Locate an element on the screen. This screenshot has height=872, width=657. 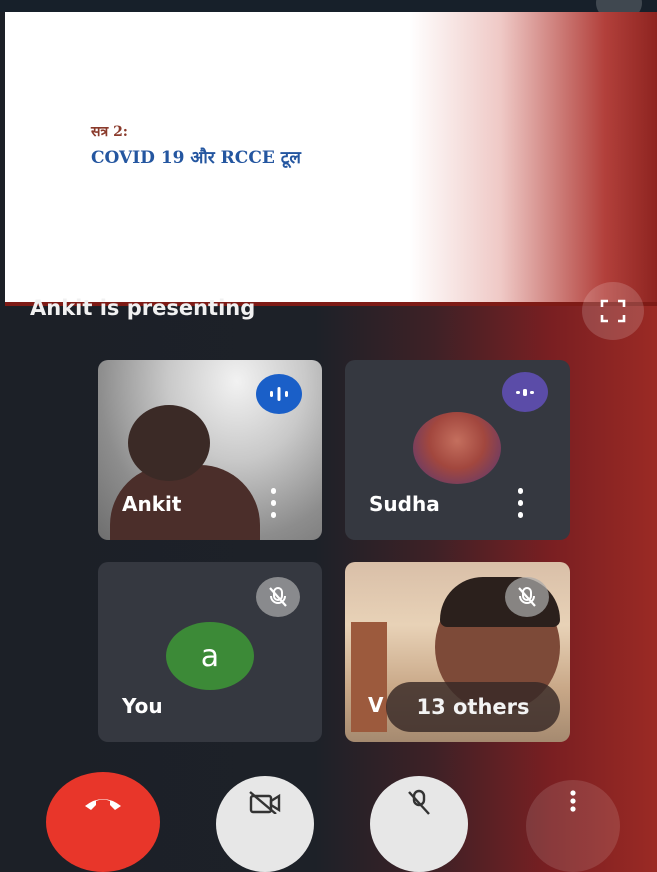
avatar: a is located at coordinates (210, 656).